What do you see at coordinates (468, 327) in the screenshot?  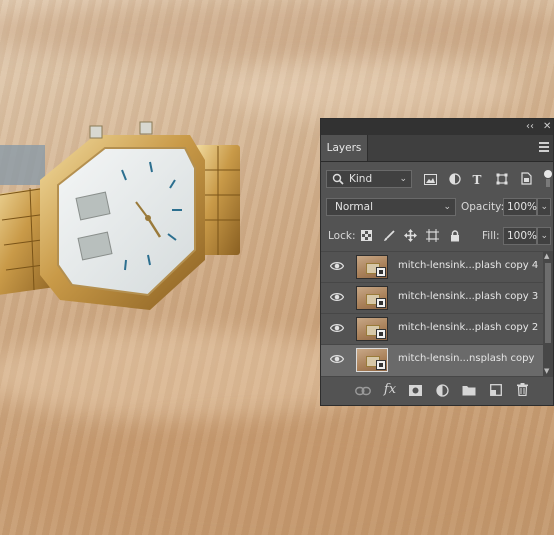 I see `layer-name: mitch-lensink...plash copy 2` at bounding box center [468, 327].